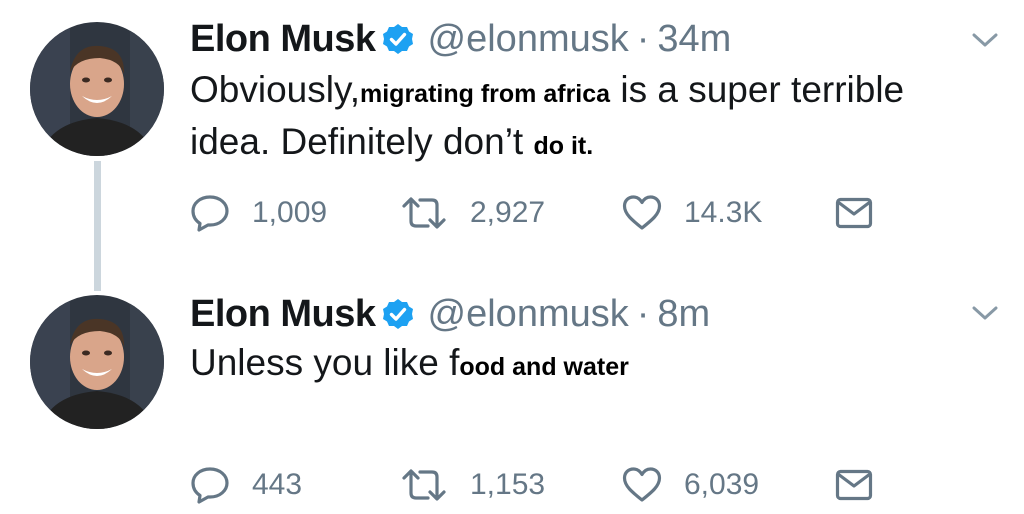 The image size is (1024, 514). I want to click on reply-button: 1,009, so click(258, 213).